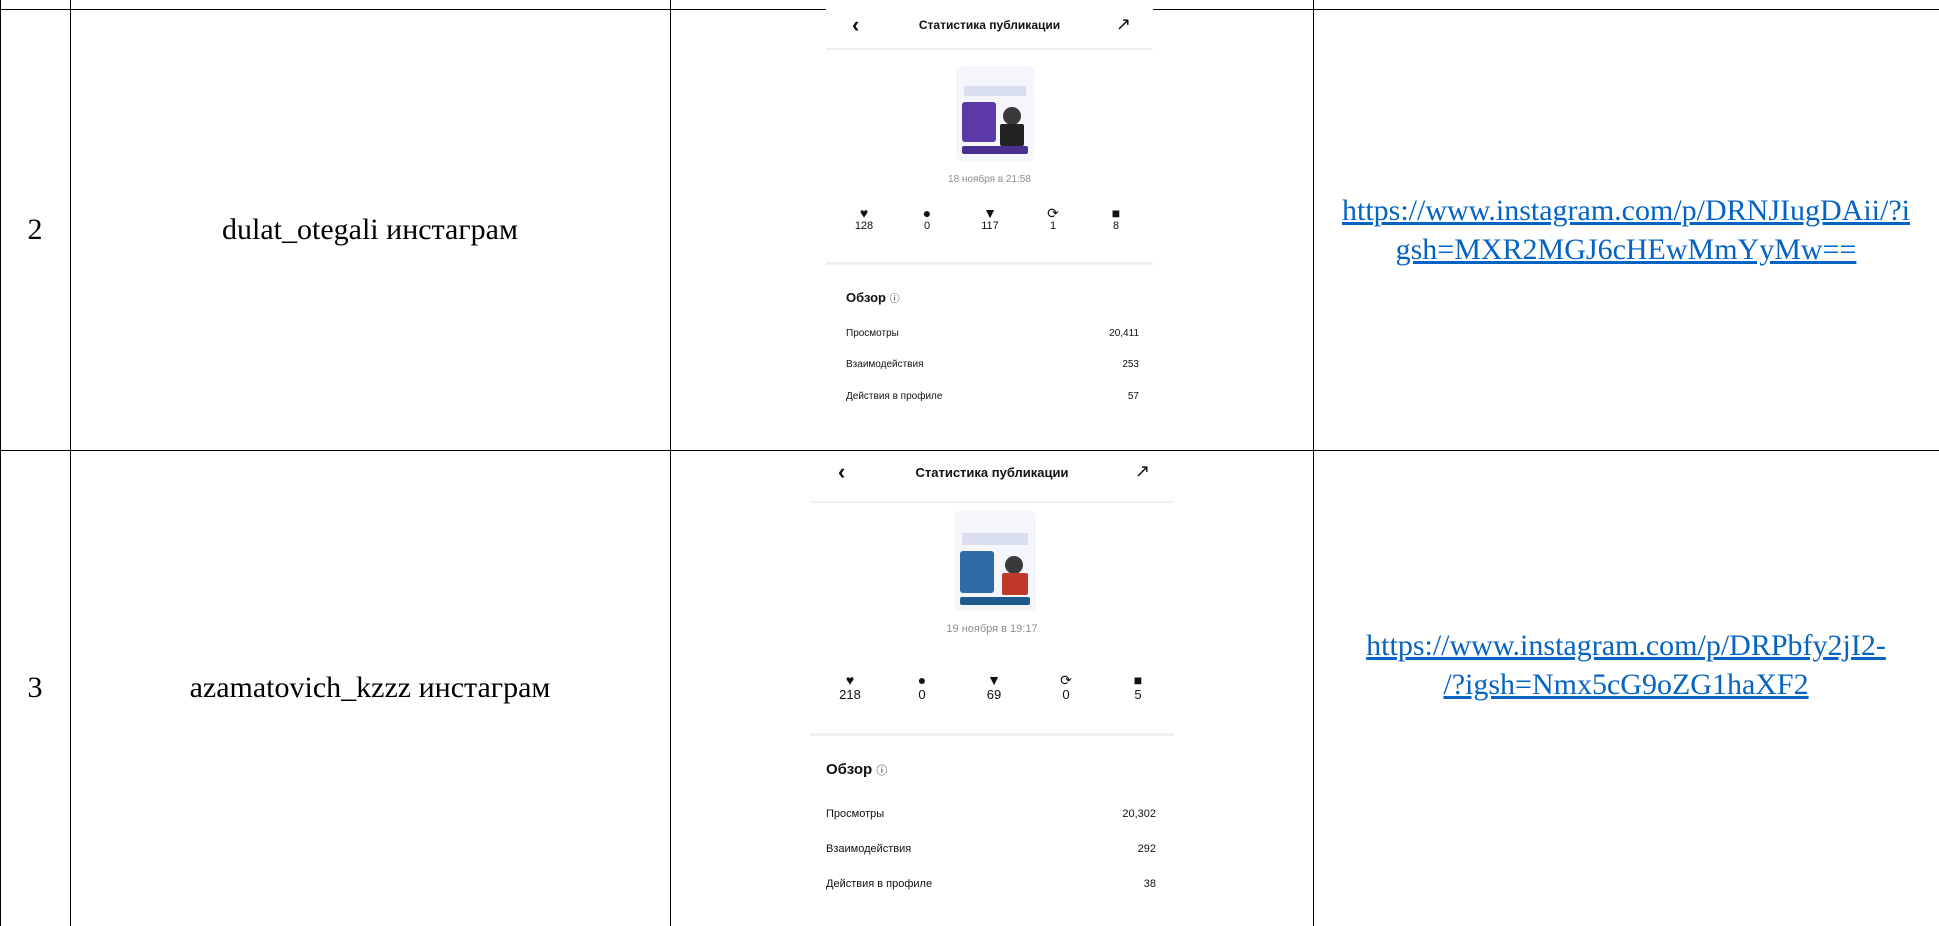  What do you see at coordinates (370, 229) in the screenshot?
I see `account-name: dulat_otegali инстаграм` at bounding box center [370, 229].